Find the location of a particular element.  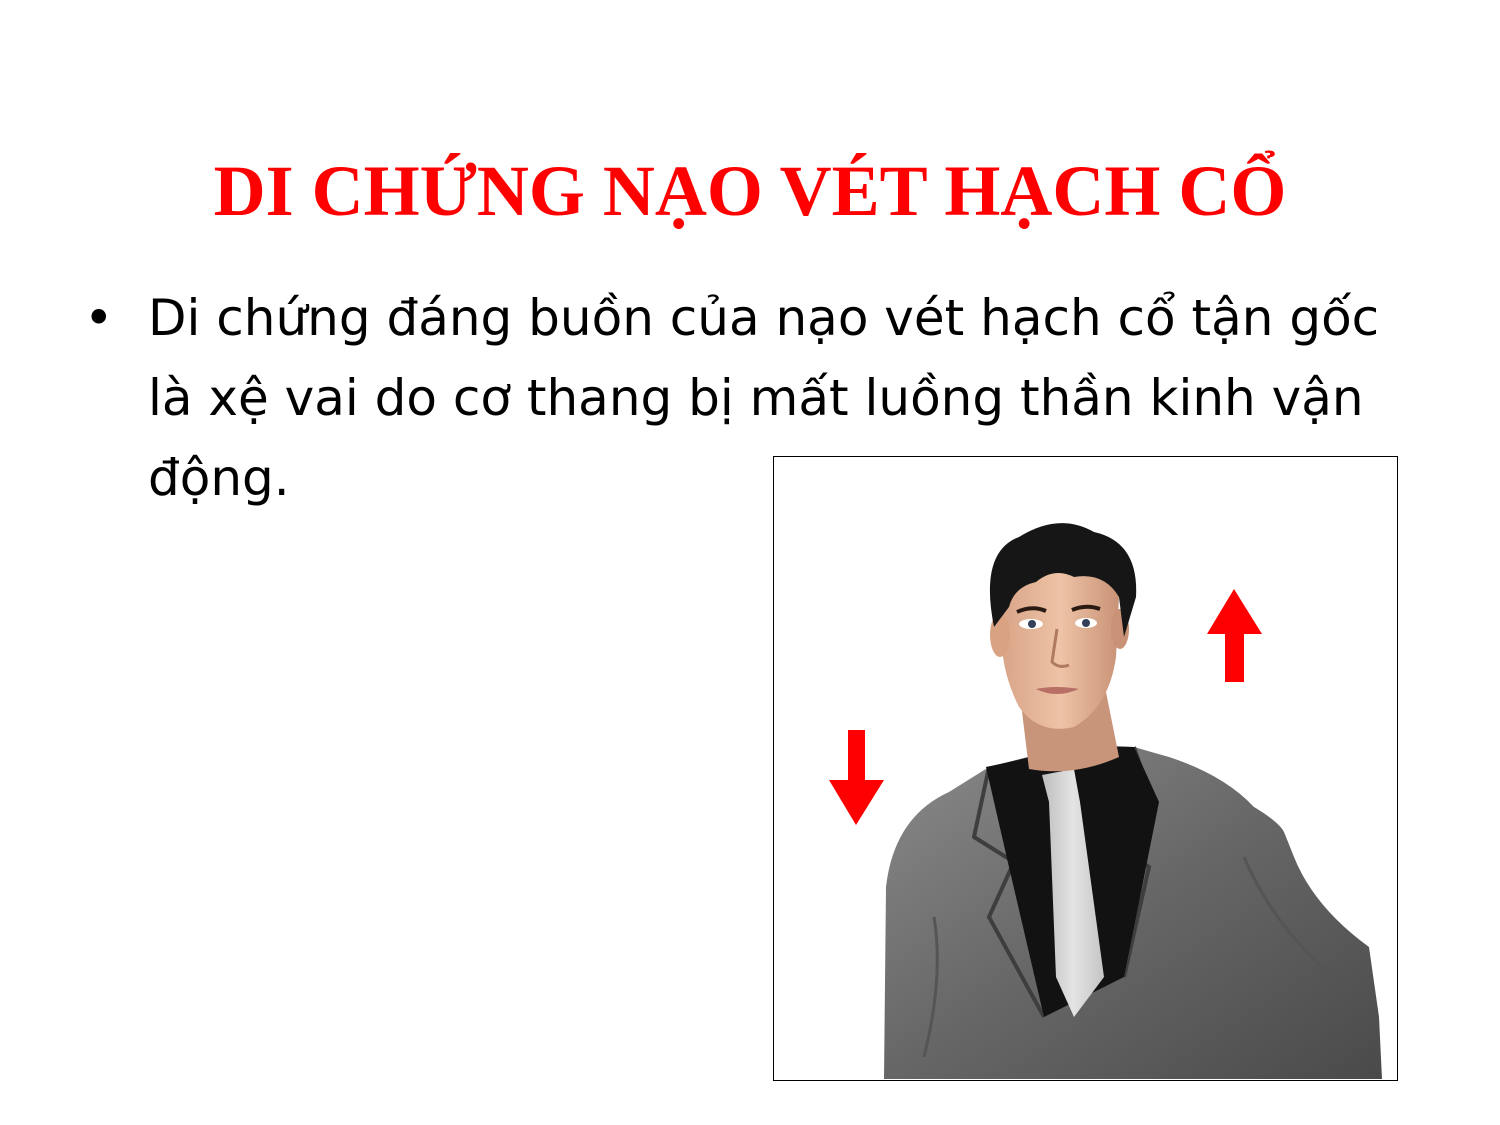

arrow-down-icon is located at coordinates (856, 777).